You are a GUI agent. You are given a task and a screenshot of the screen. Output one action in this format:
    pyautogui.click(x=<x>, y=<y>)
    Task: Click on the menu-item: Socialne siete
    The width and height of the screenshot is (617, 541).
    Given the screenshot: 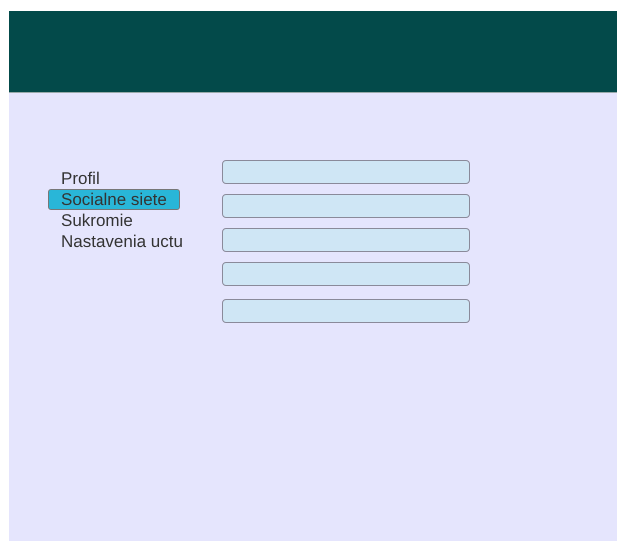 What is the action you would take?
    pyautogui.click(x=114, y=199)
    